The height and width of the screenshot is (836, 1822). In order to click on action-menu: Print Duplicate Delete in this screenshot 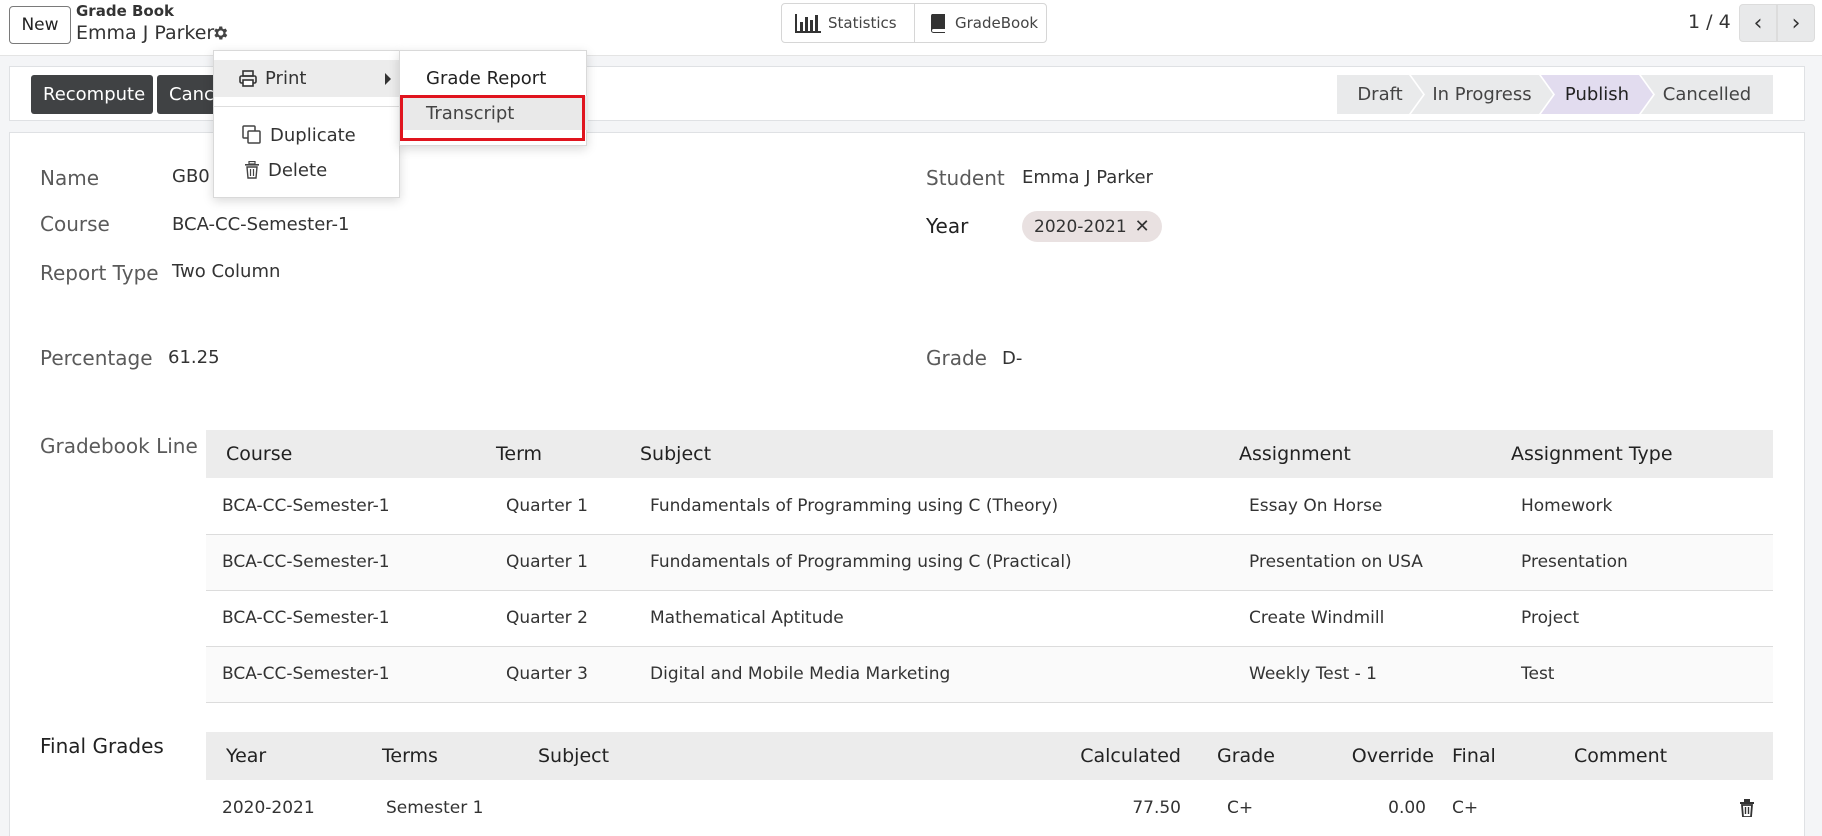, I will do `click(307, 124)`.